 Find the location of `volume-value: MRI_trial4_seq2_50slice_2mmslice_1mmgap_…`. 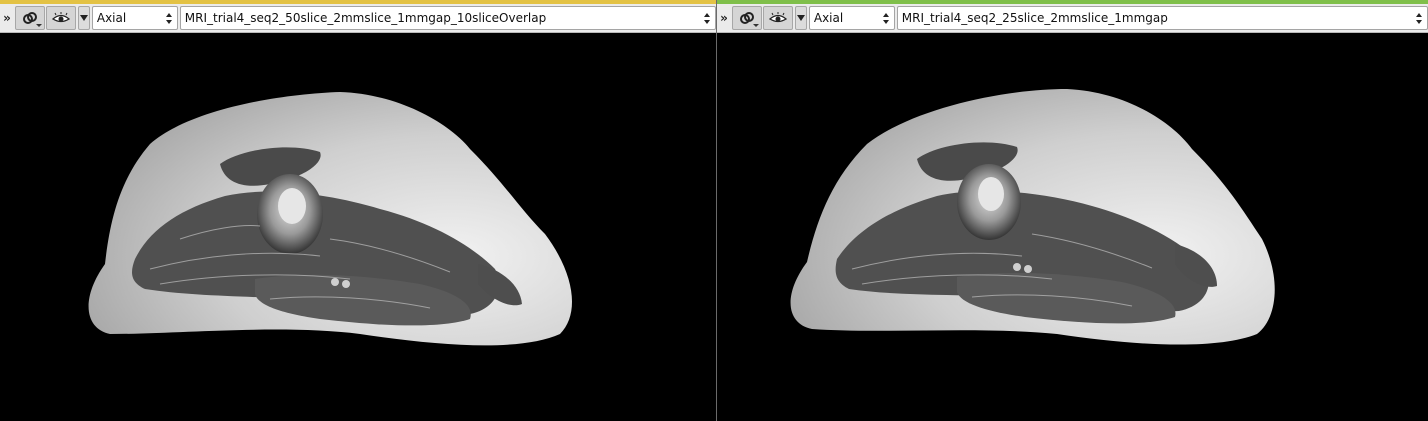

volume-value: MRI_trial4_seq2_50slice_2mmslice_1mmgap_… is located at coordinates (365, 18).